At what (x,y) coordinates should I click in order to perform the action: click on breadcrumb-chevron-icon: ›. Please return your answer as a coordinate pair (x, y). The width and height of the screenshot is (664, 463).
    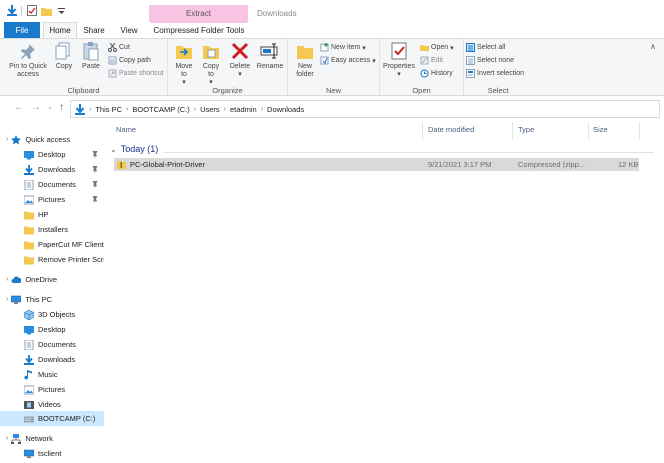
    Looking at the image, I should click on (262, 109).